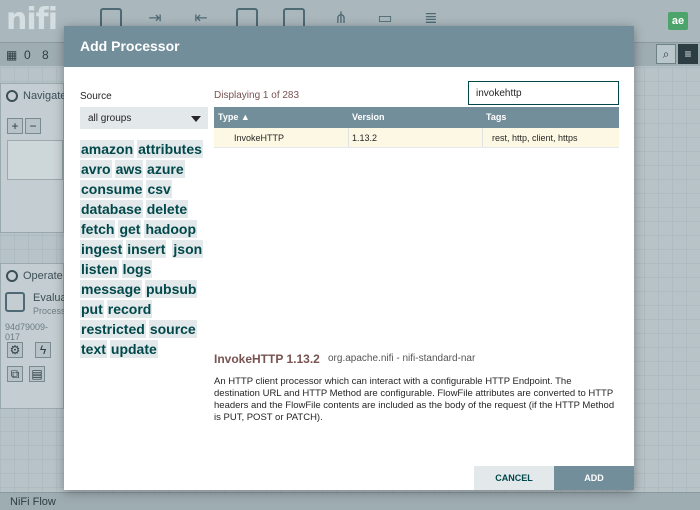  I want to click on row-tags: rest, http, client, https, so click(535, 138).